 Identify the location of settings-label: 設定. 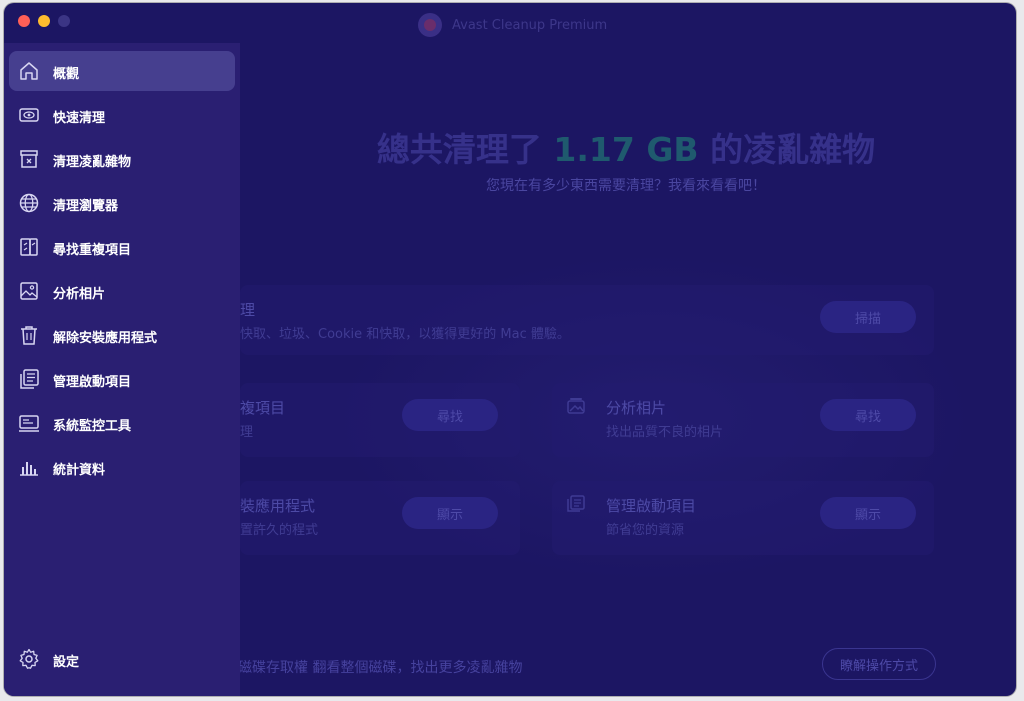
(66, 662).